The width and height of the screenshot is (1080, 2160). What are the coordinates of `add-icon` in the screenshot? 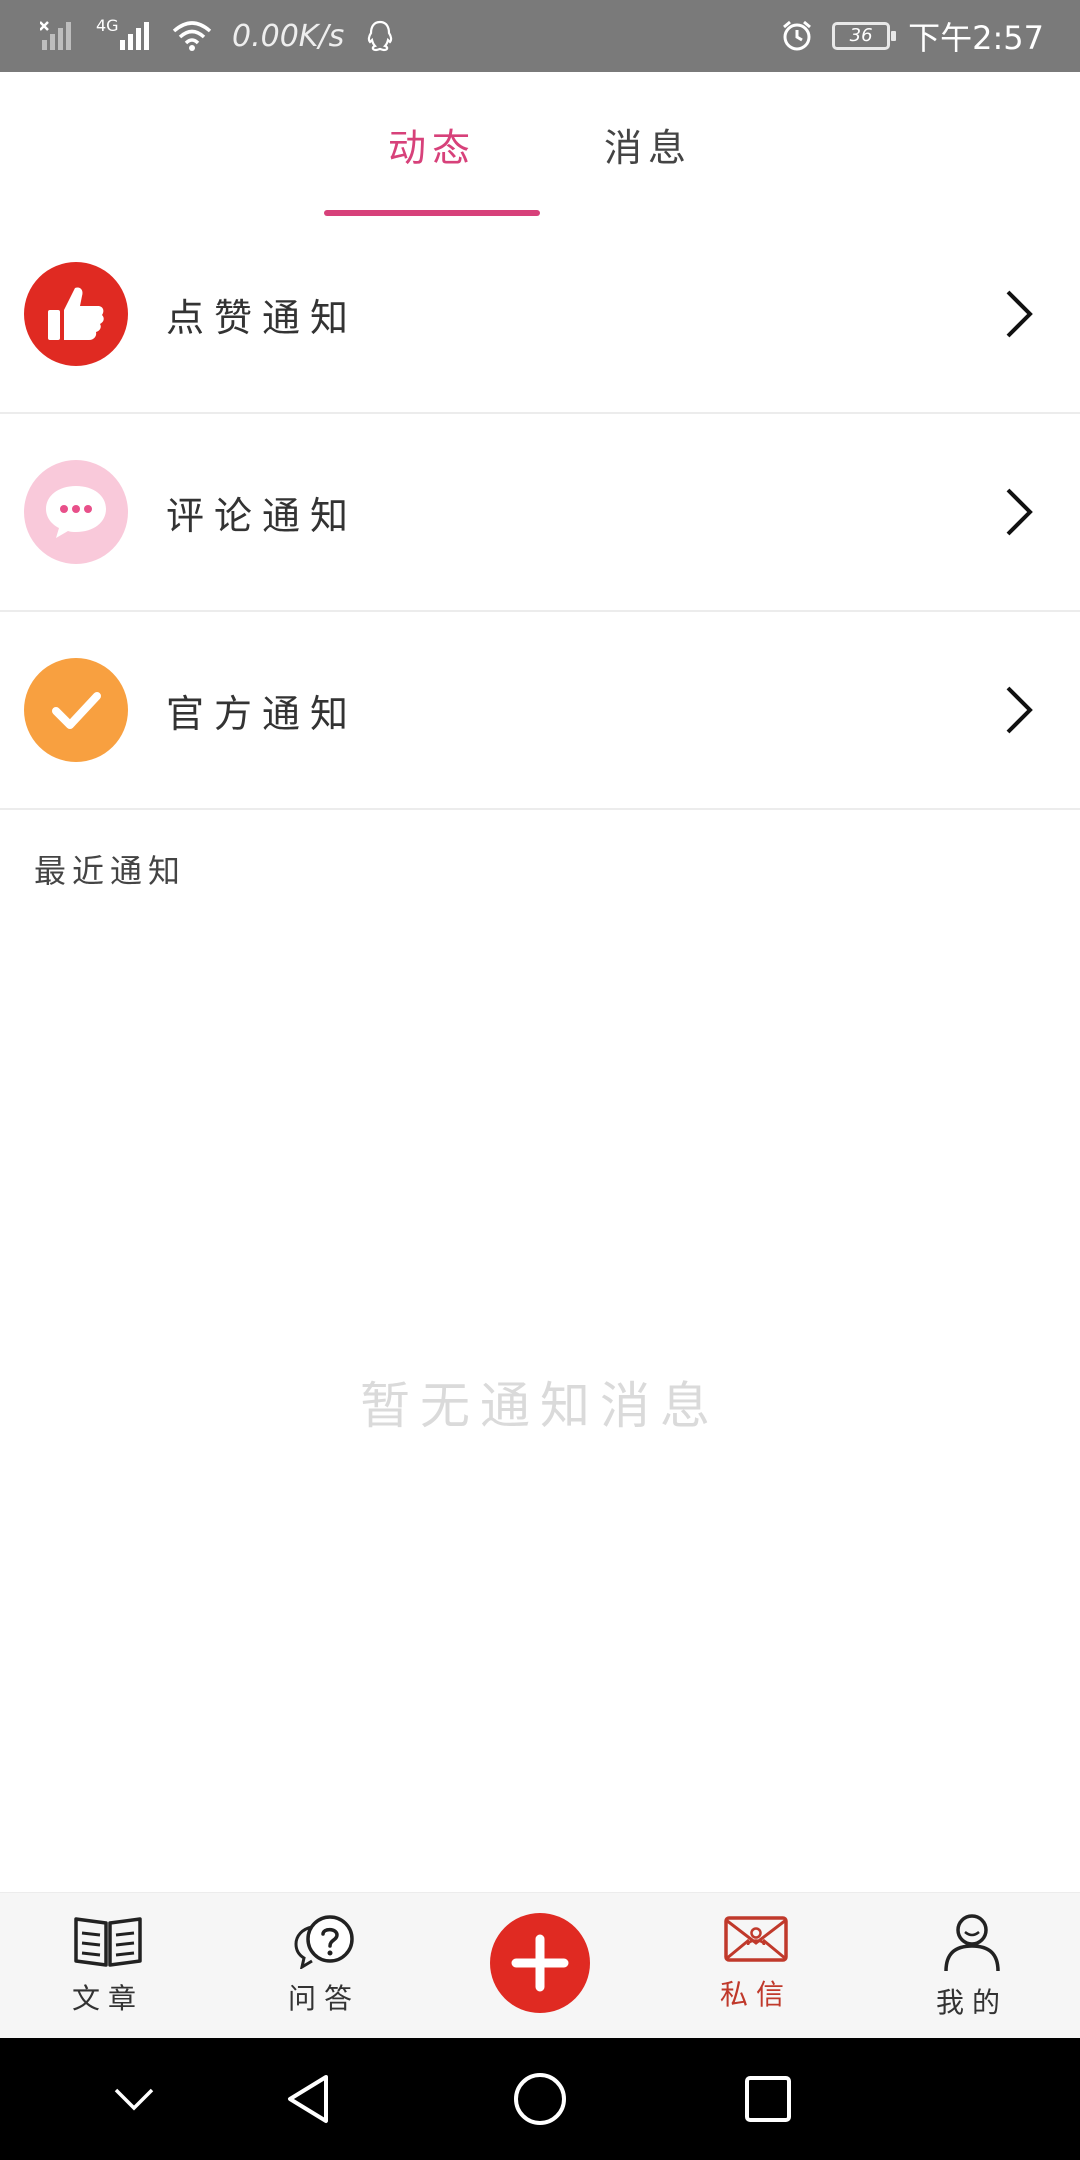 It's located at (540, 1963).